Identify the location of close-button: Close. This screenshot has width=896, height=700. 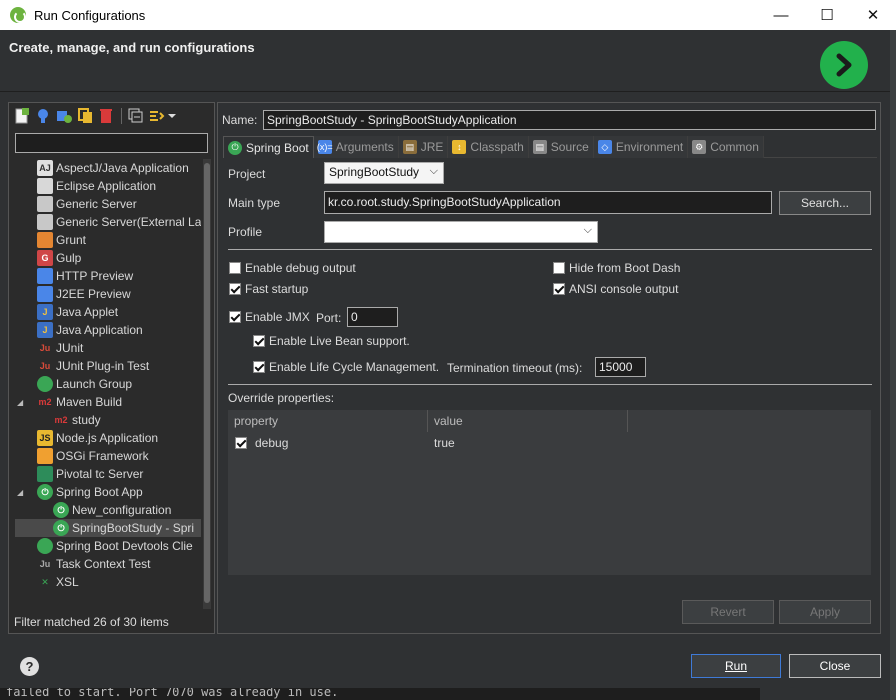
(835, 666).